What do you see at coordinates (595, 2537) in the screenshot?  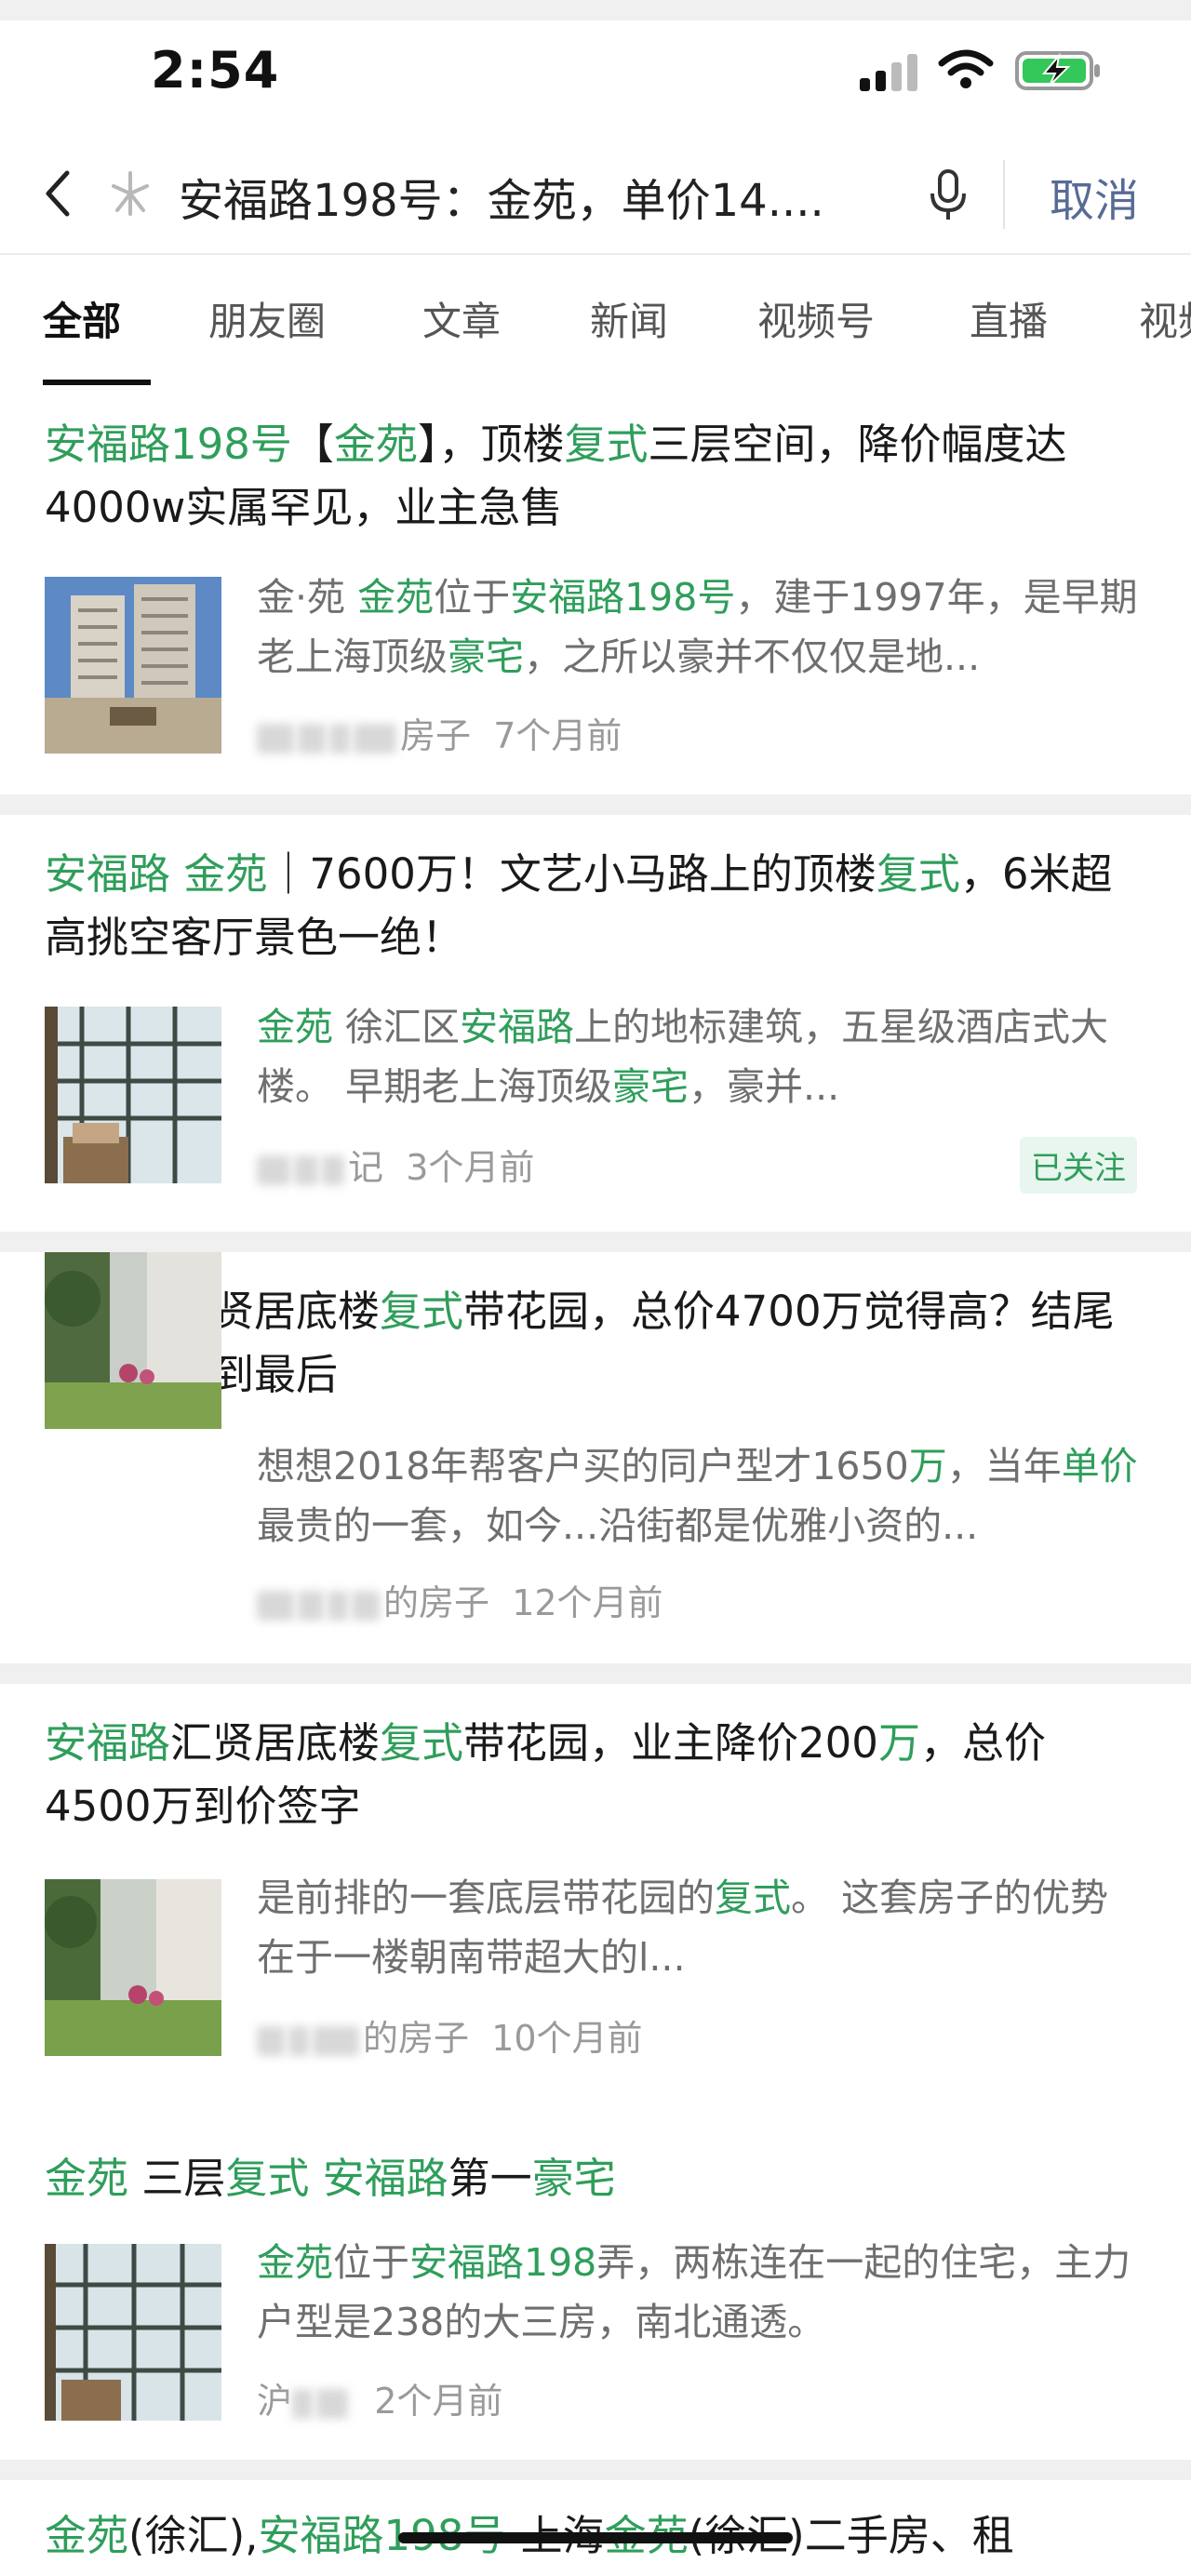 I see `home-indicator` at bounding box center [595, 2537].